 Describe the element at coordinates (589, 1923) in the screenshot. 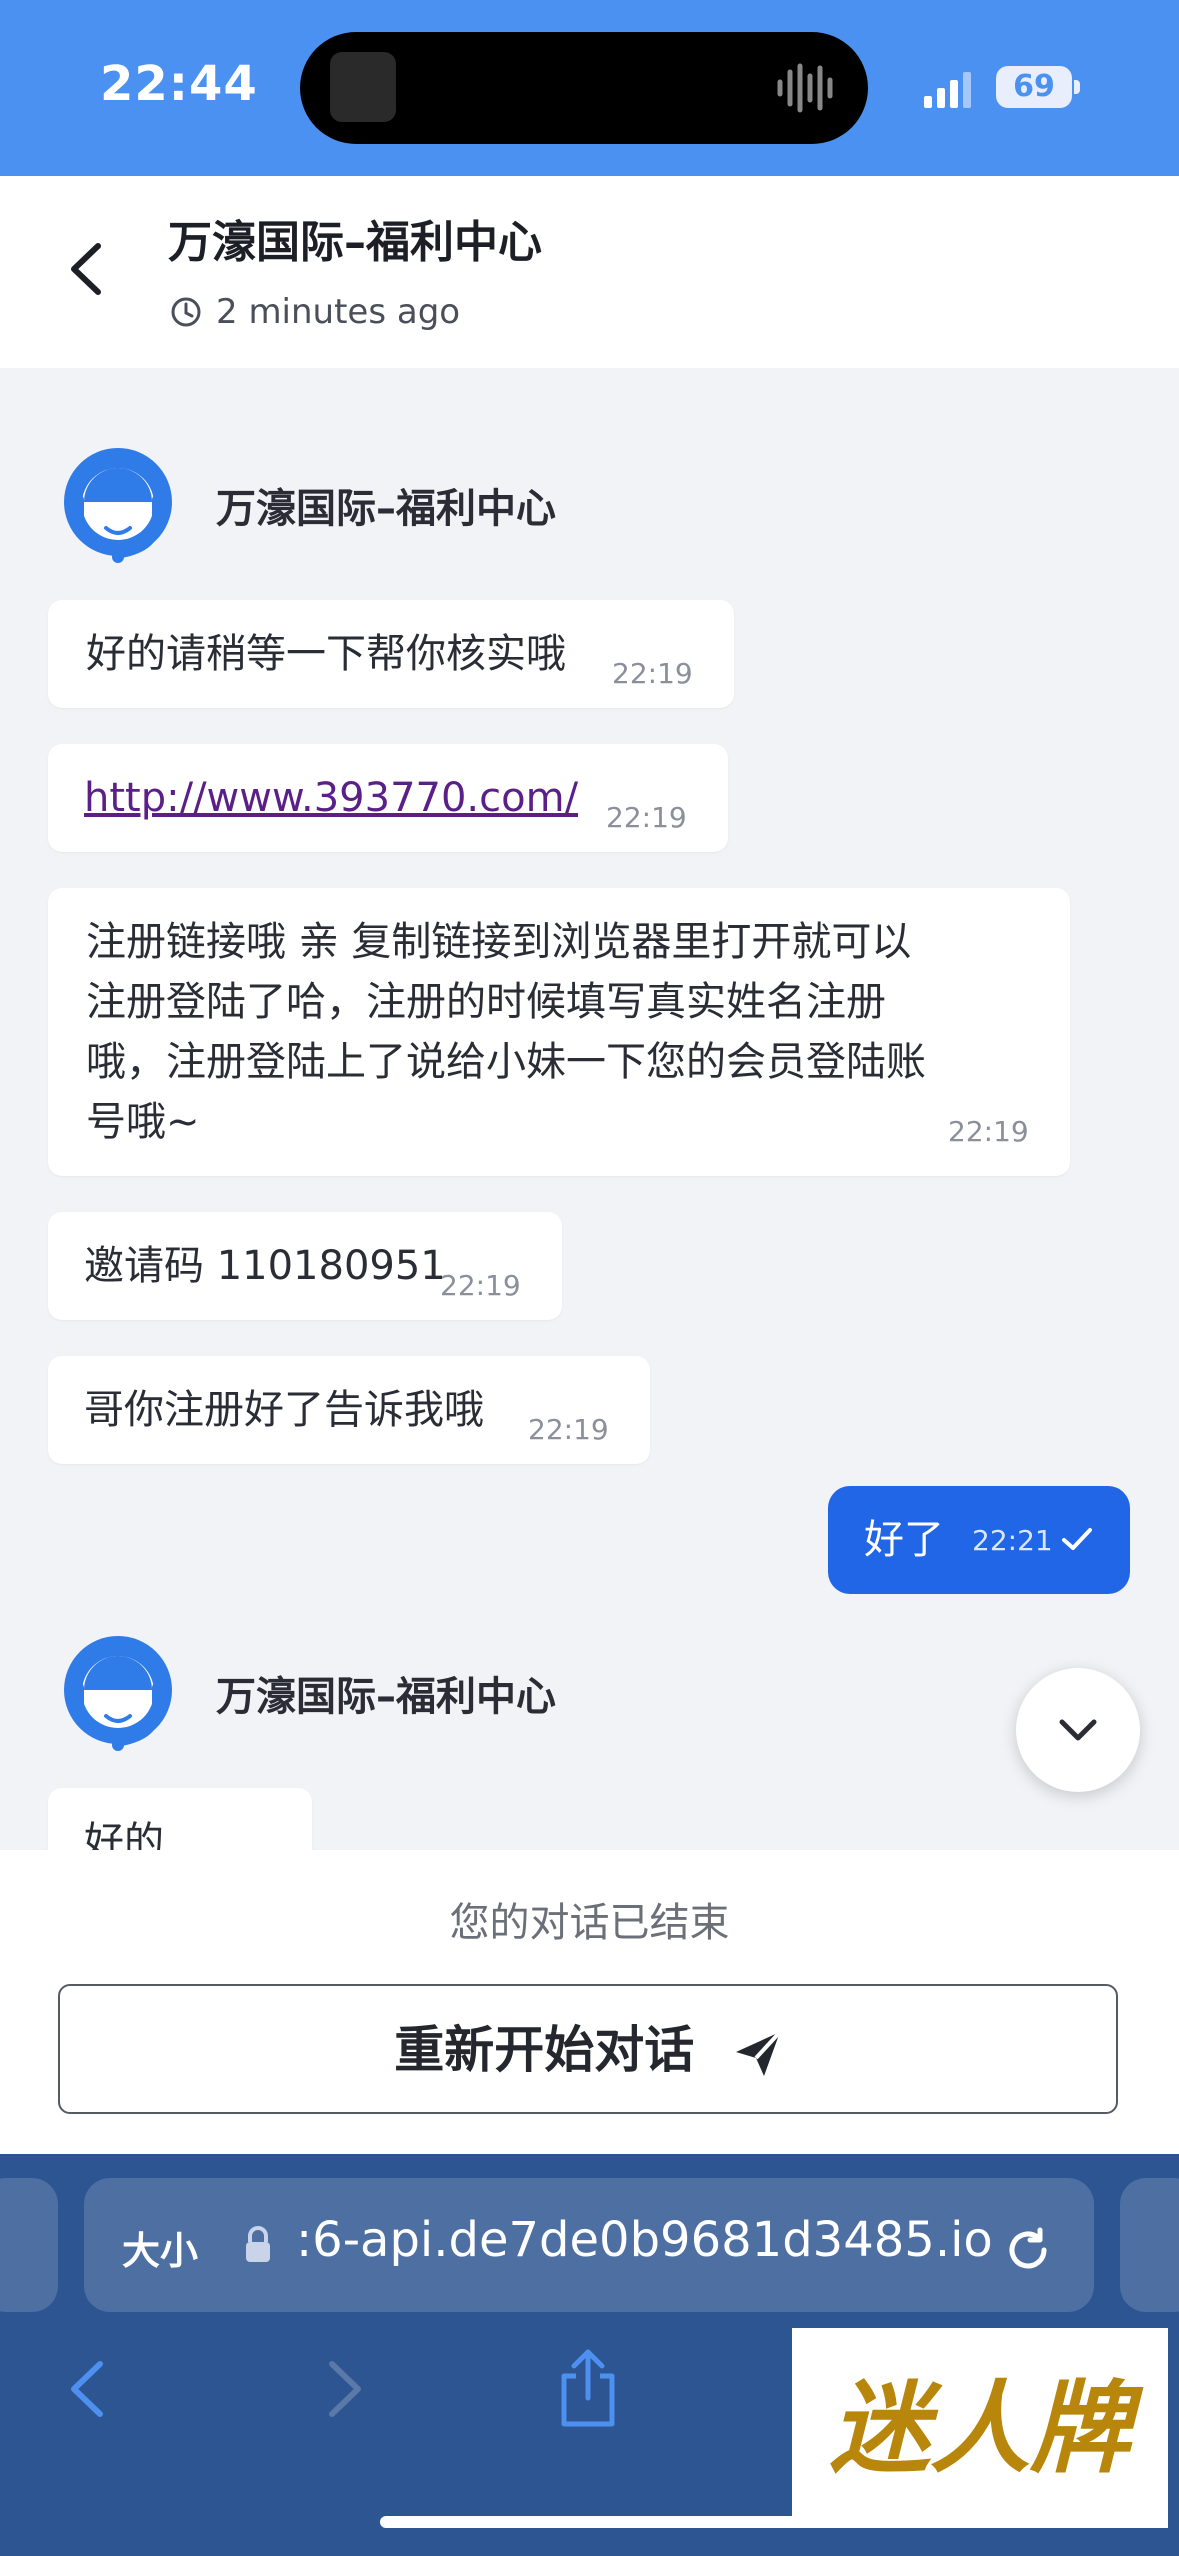

I see `conversation-ended-text: 您的对话已结束` at that location.